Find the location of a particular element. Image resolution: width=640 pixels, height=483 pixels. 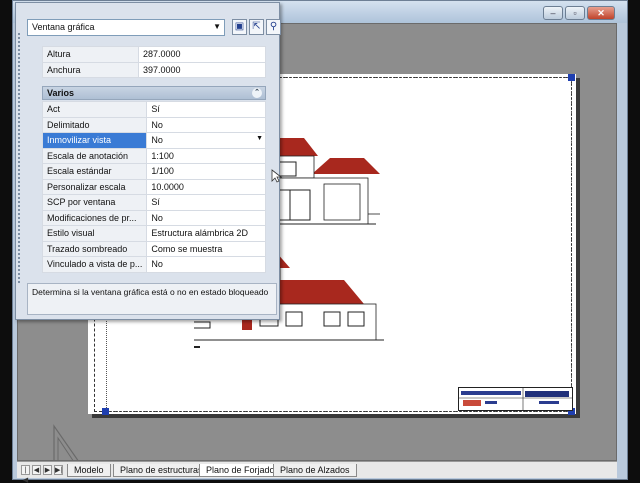

title-block is located at coordinates (515, 399).